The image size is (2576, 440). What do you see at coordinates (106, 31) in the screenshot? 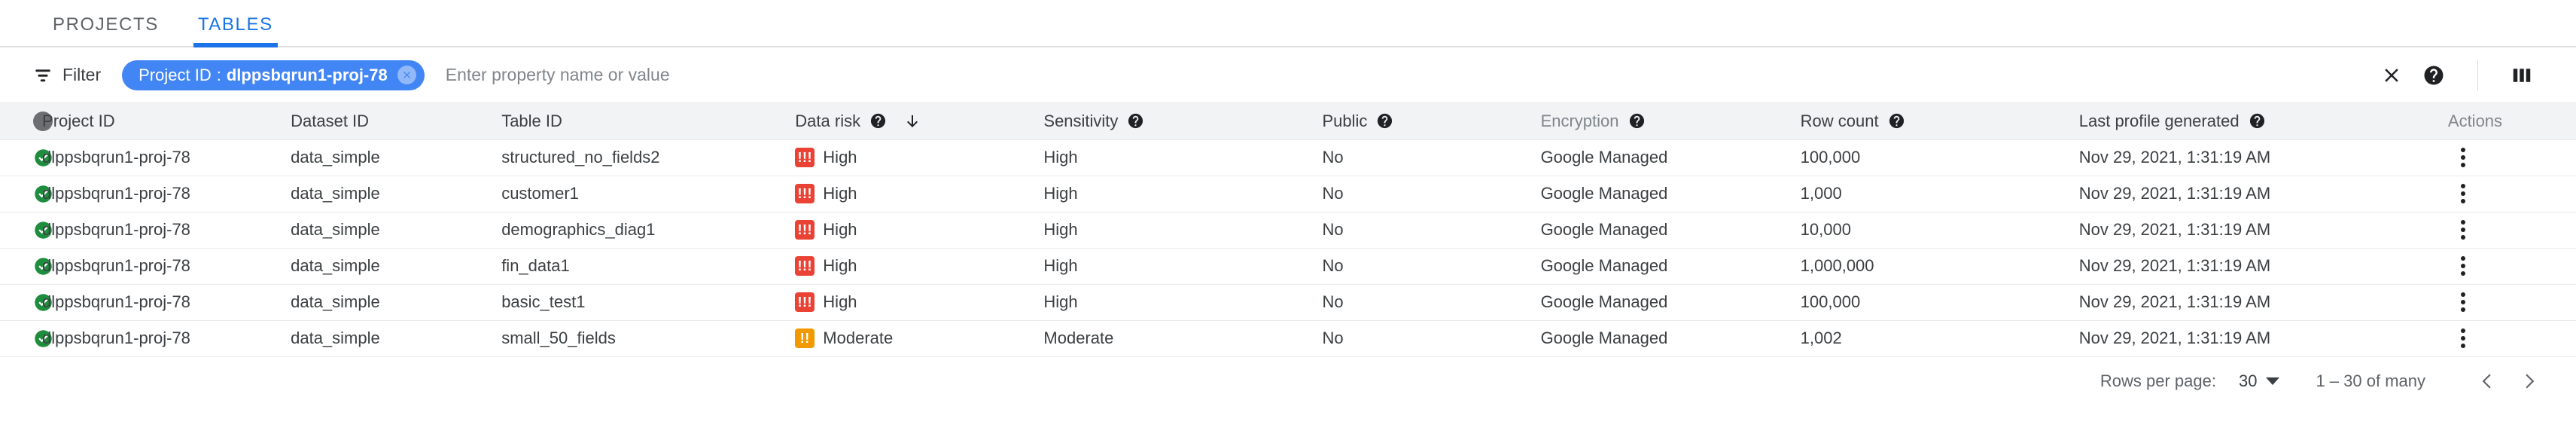
I see `tab-projects: PROJECTS` at bounding box center [106, 31].